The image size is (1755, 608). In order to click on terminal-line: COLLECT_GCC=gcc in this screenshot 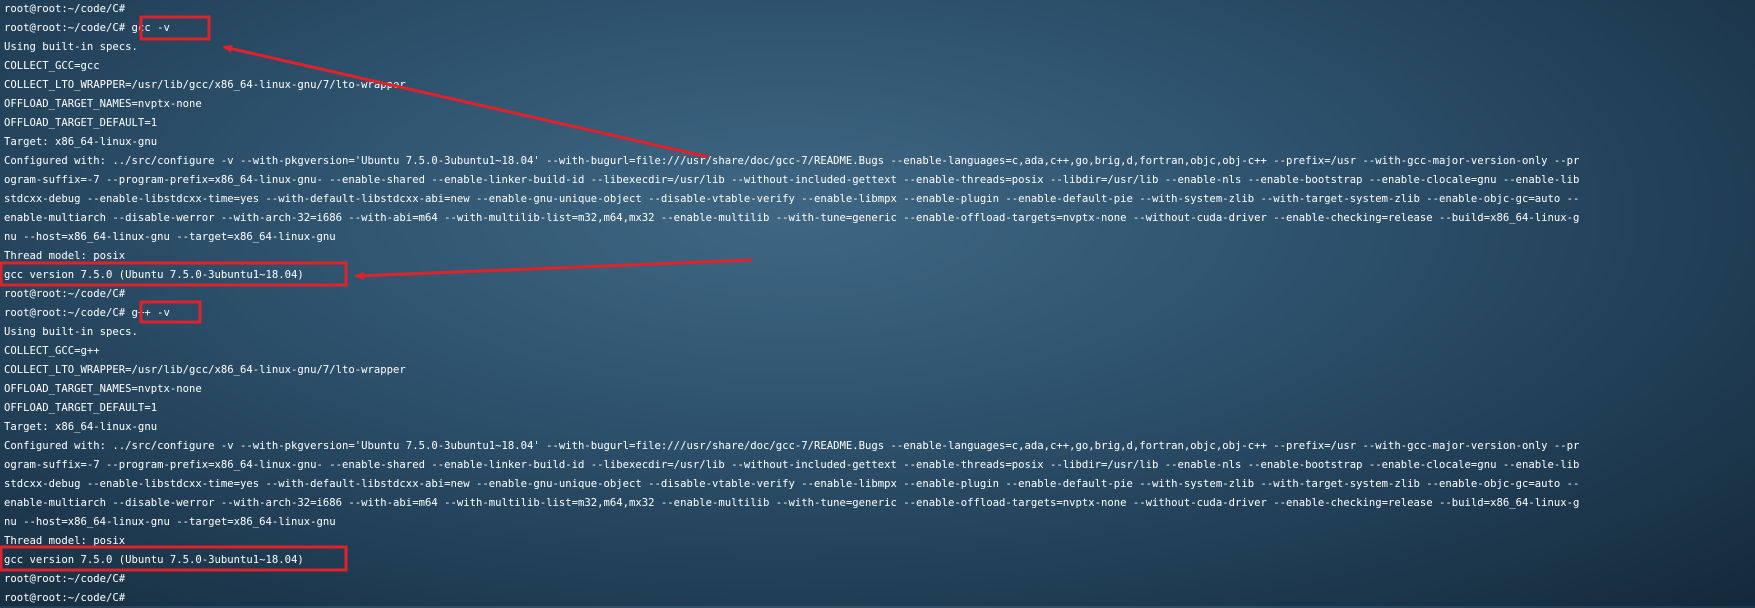, I will do `click(52, 66)`.